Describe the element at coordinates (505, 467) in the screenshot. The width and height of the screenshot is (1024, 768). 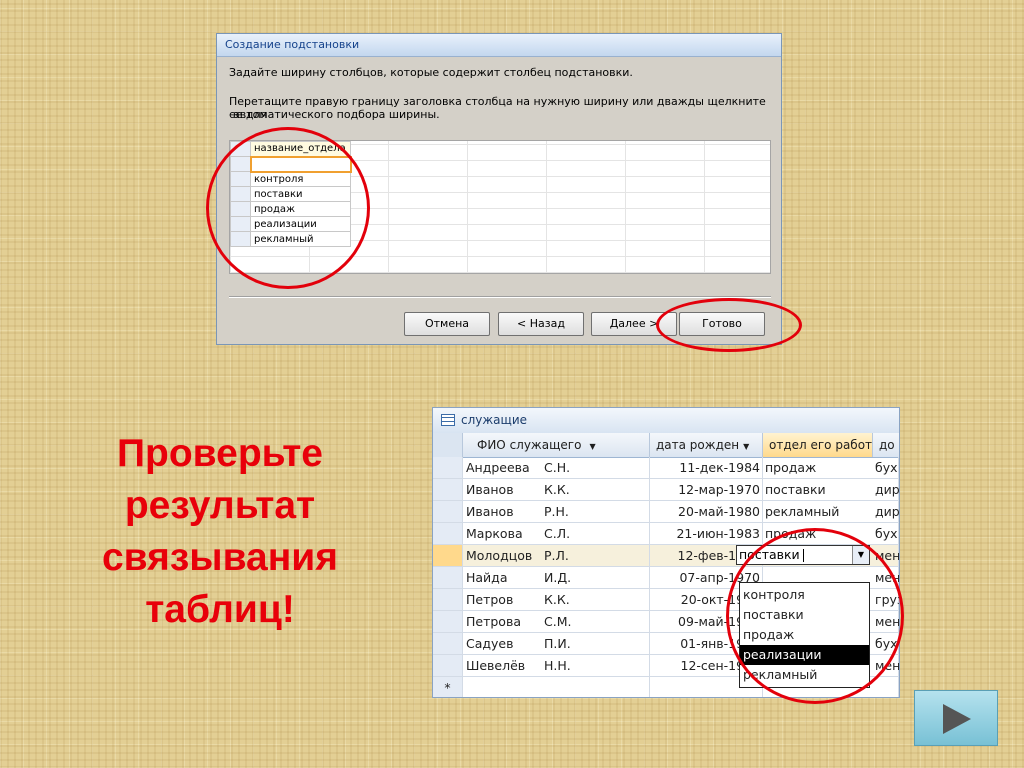
I see `surname-cell: Андреева` at that location.